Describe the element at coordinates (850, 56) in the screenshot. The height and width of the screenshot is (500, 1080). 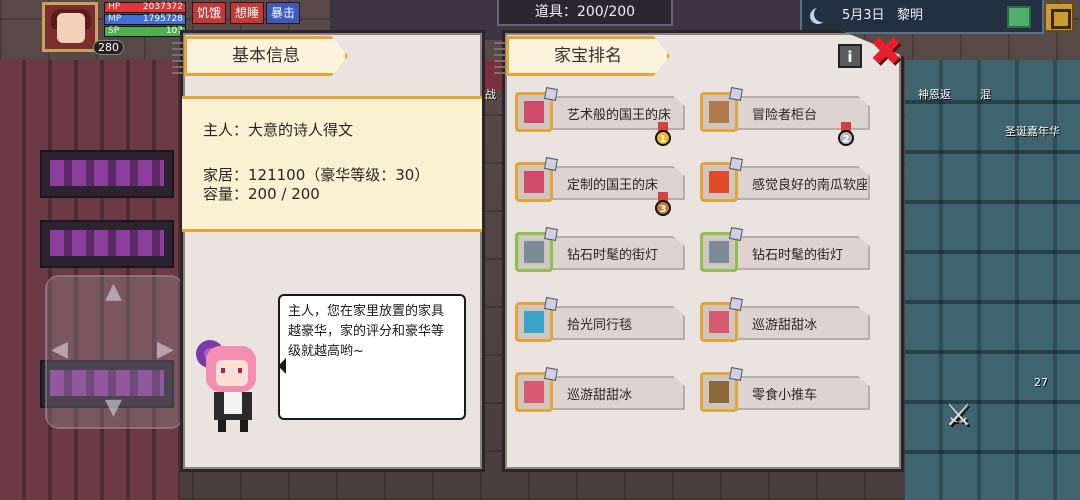
I see `info-button: i` at that location.